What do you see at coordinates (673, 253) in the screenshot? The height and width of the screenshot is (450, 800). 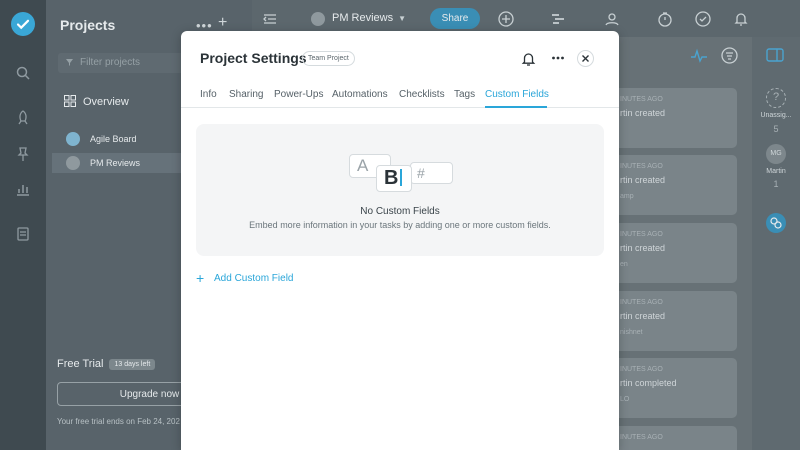 I see `activity-card: INUTES AGO rtin created en` at bounding box center [673, 253].